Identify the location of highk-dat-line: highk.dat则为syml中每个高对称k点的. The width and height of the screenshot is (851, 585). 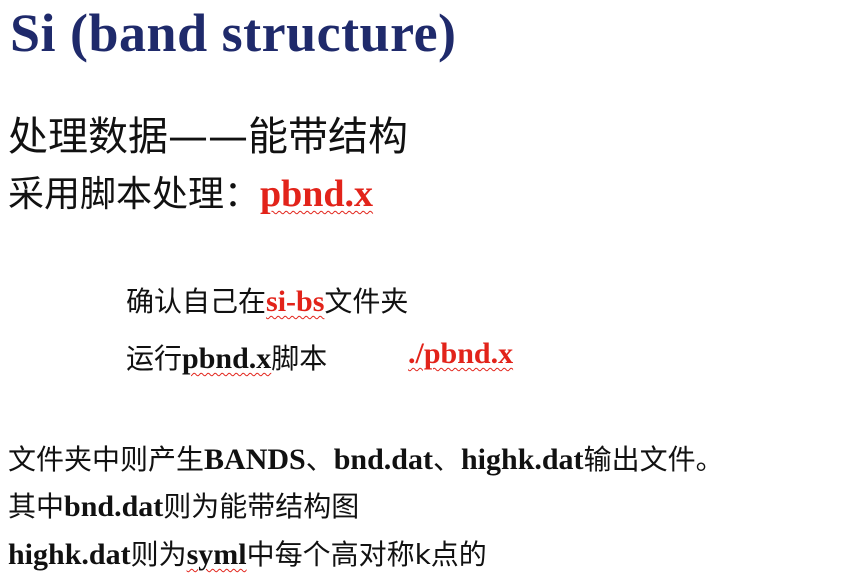
(247, 553).